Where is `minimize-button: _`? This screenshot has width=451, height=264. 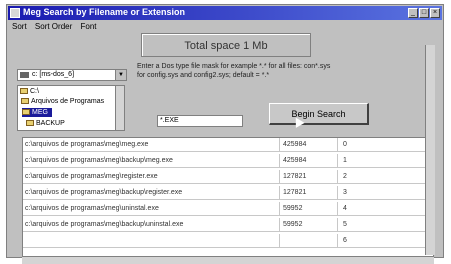 minimize-button: _ is located at coordinates (413, 13).